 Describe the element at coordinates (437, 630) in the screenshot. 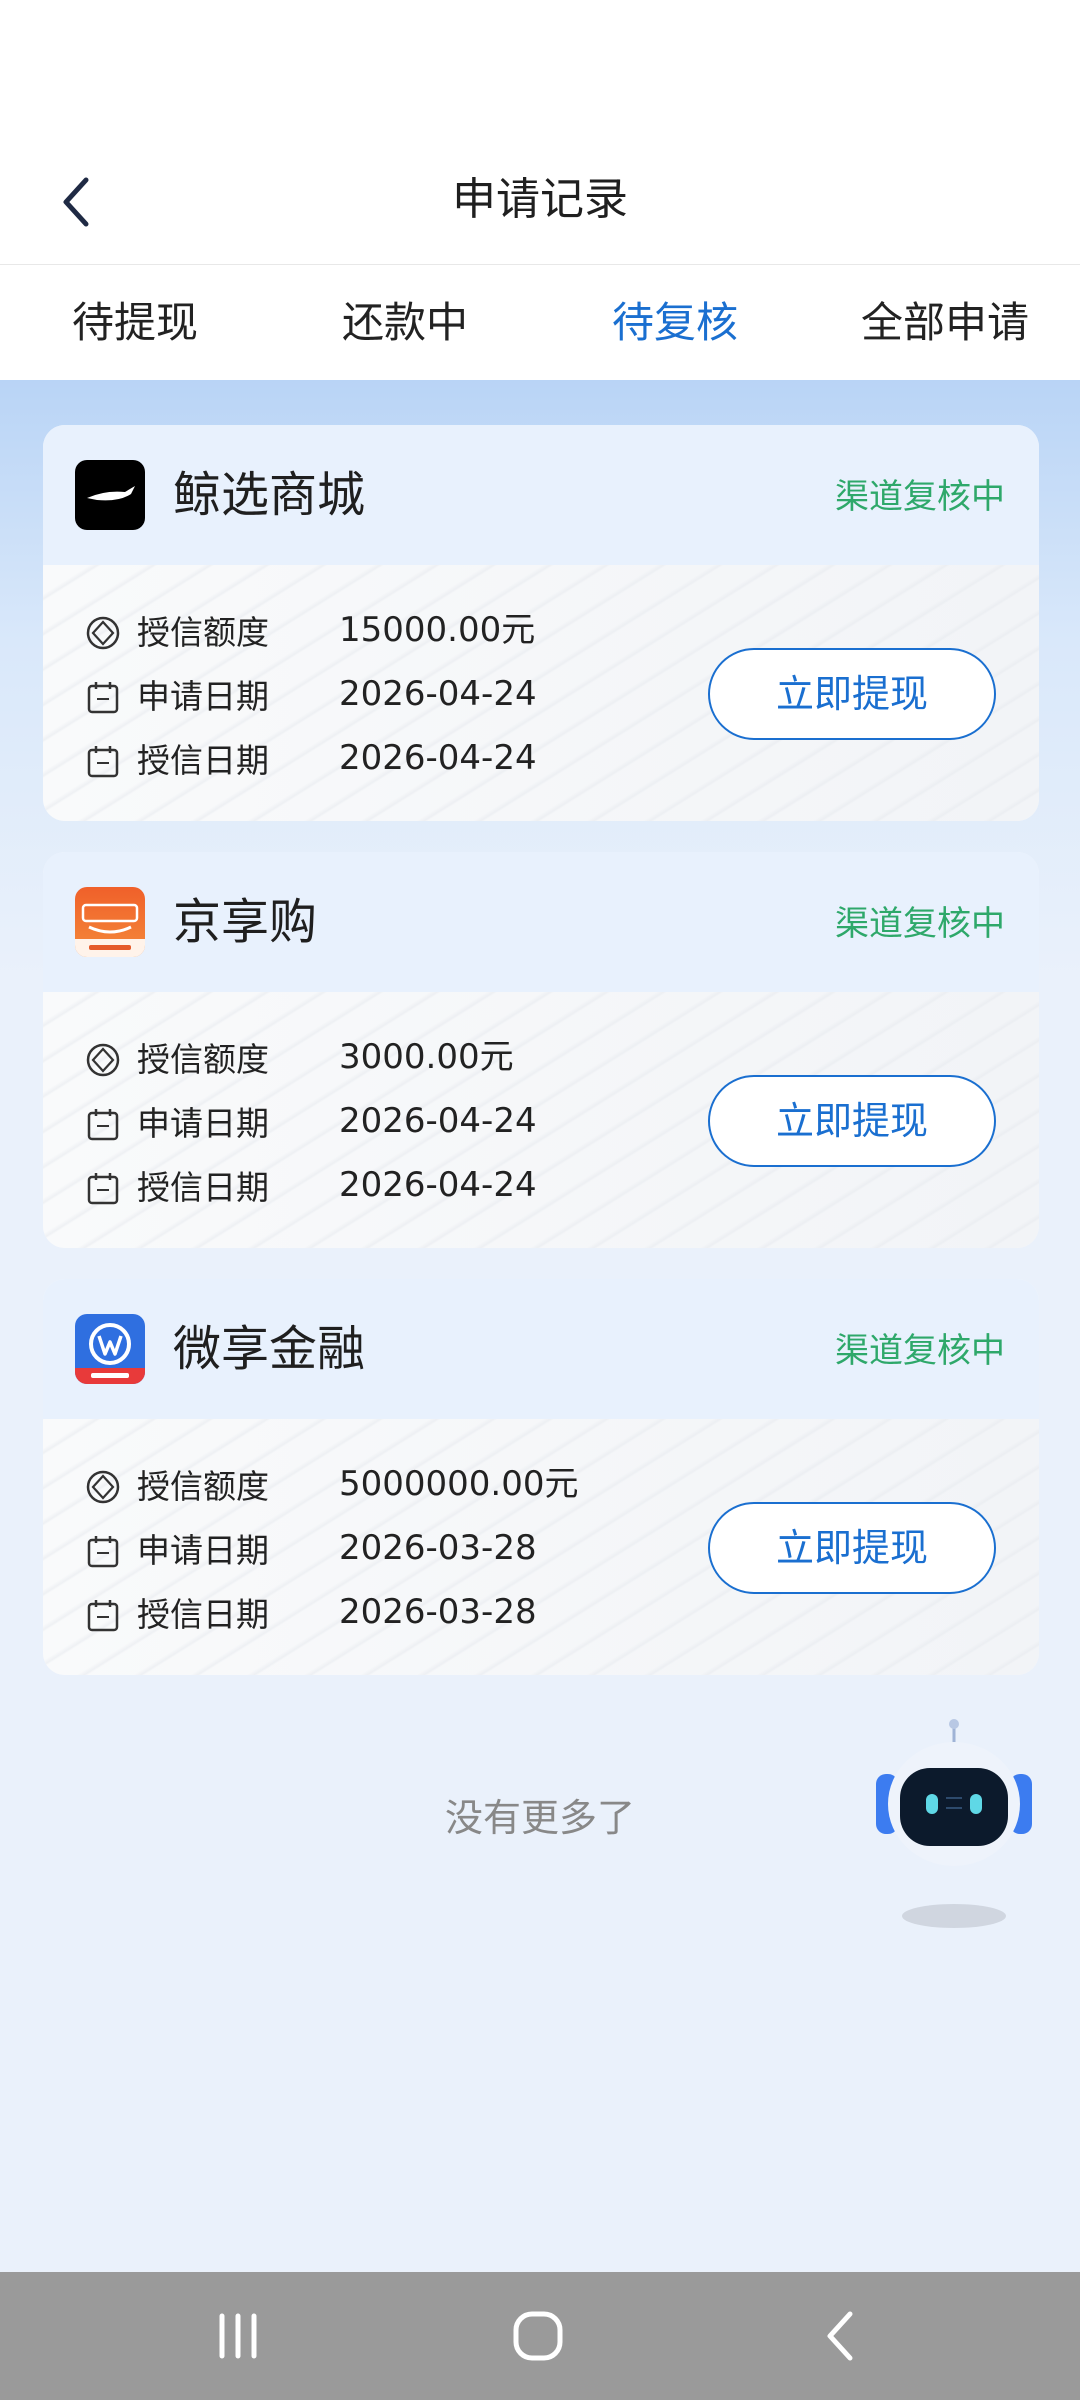

I see `credit-amount-value: 15000.00元` at that location.